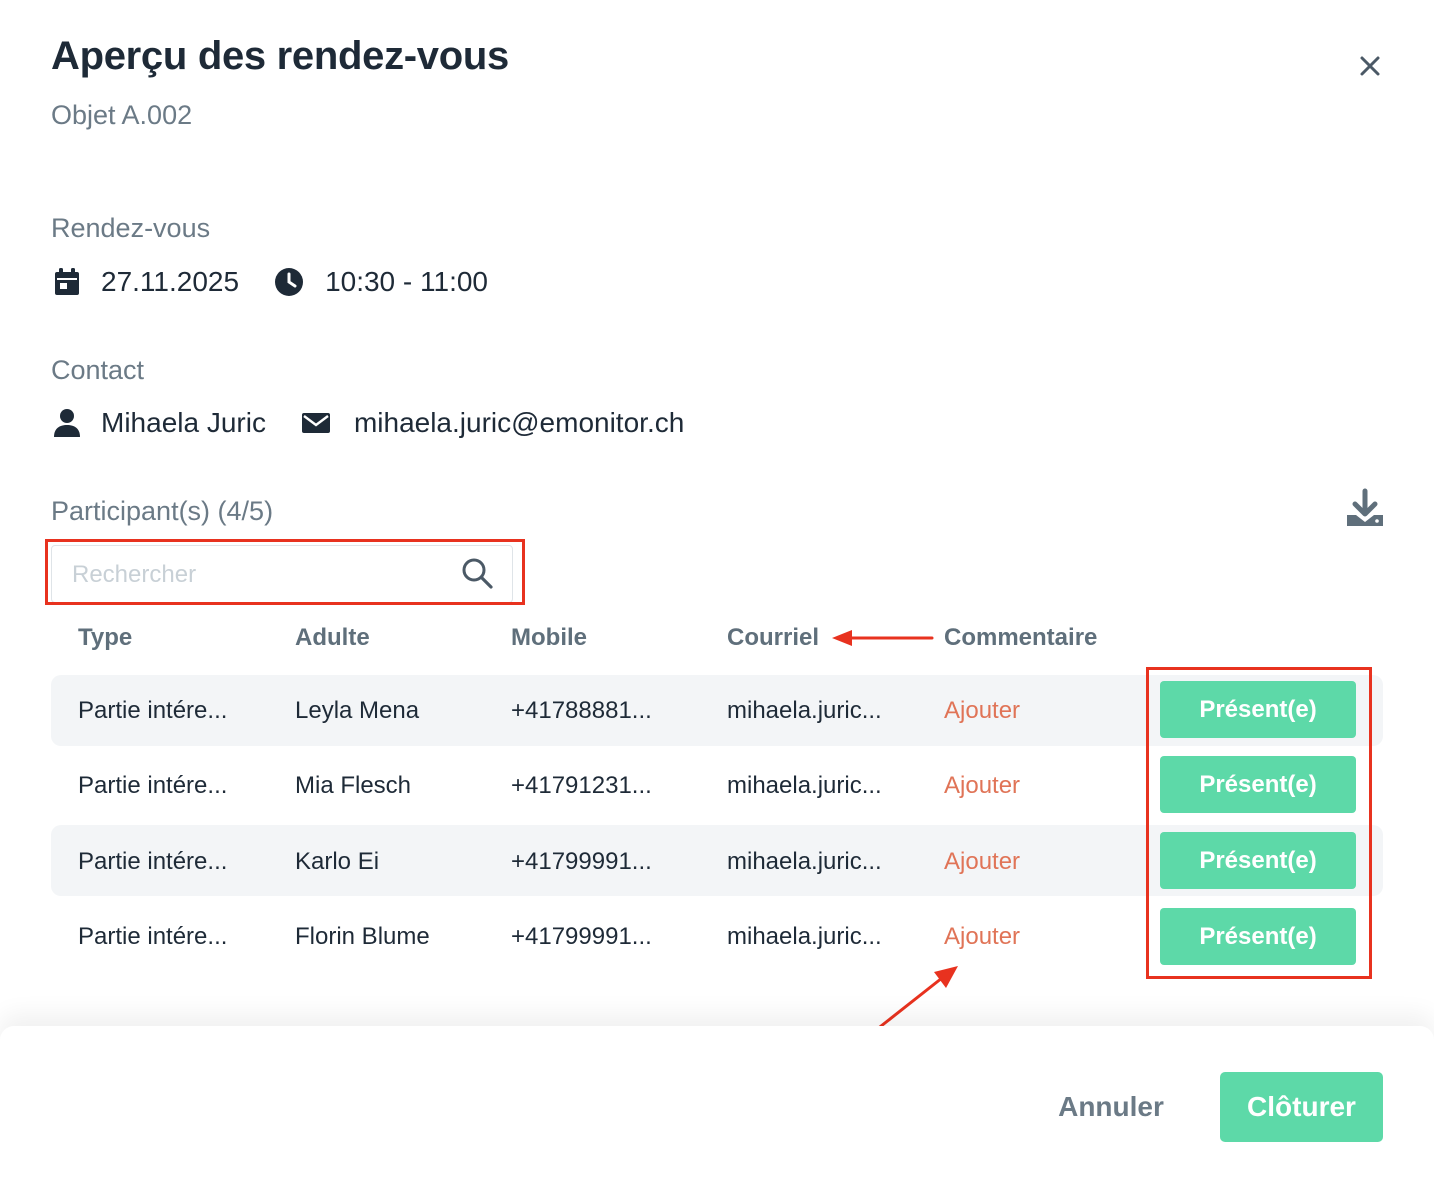 This screenshot has width=1434, height=1178. What do you see at coordinates (883, 638) in the screenshot?
I see `annotation-arrow-courriel` at bounding box center [883, 638].